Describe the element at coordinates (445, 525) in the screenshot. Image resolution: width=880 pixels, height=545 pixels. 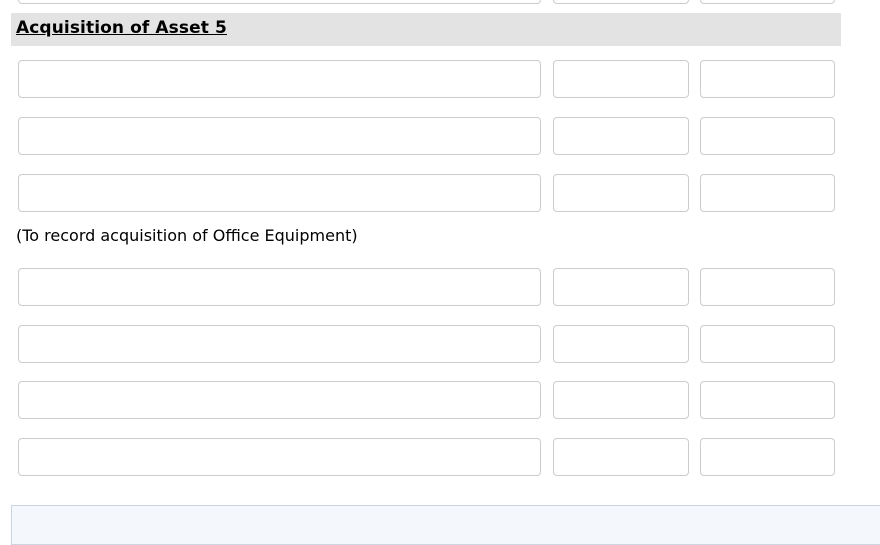
I see `info-panel` at that location.